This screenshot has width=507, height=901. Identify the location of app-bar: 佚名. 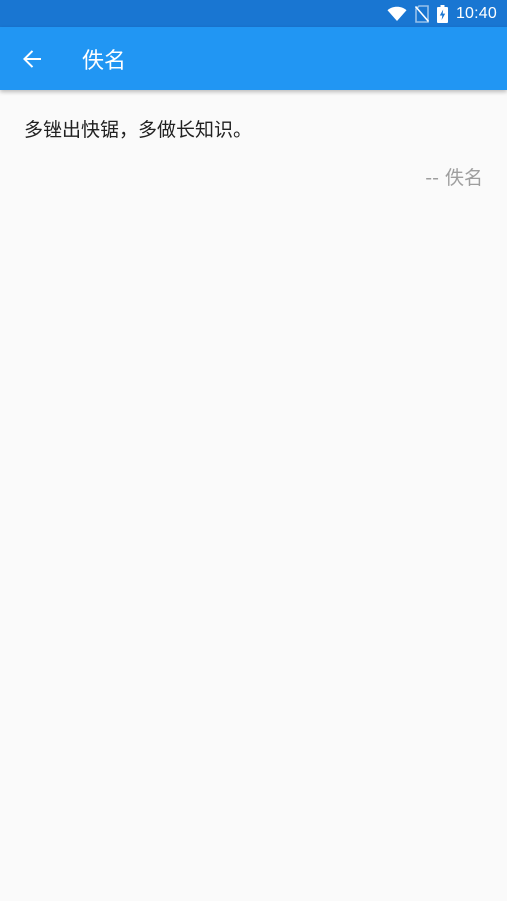
(253, 58).